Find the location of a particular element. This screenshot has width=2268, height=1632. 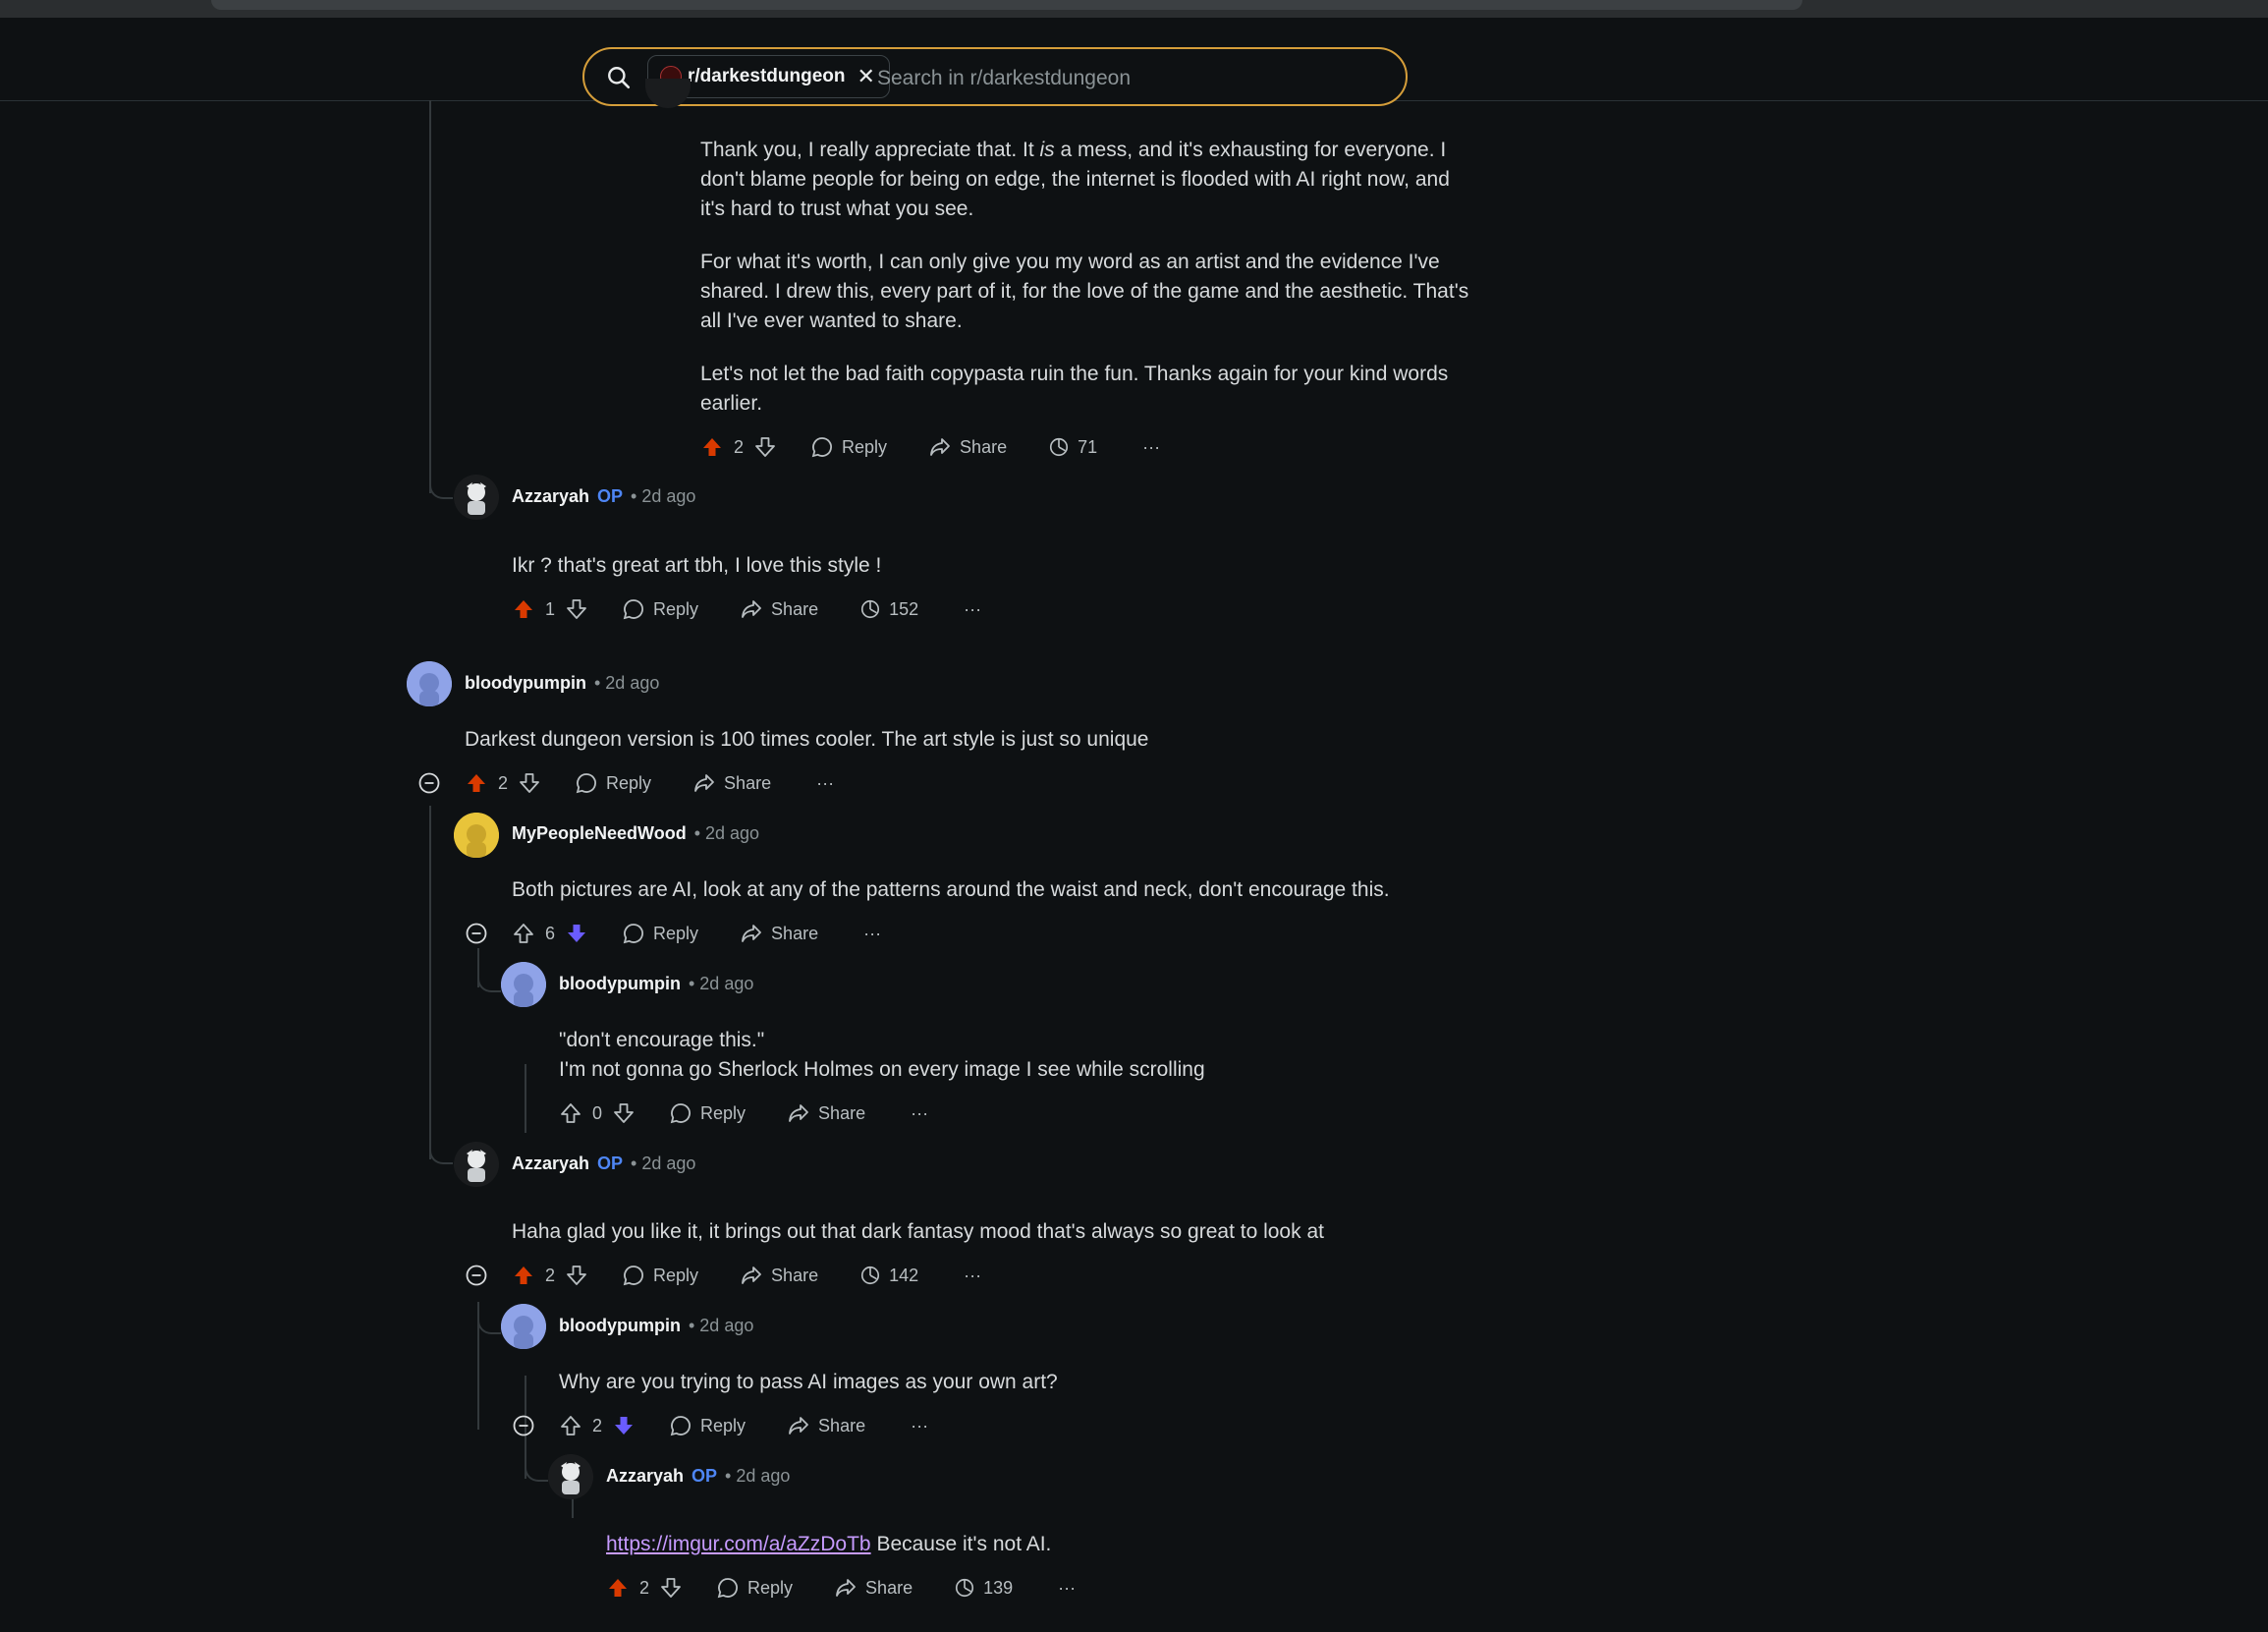

insights-button: 71 is located at coordinates (1072, 447).